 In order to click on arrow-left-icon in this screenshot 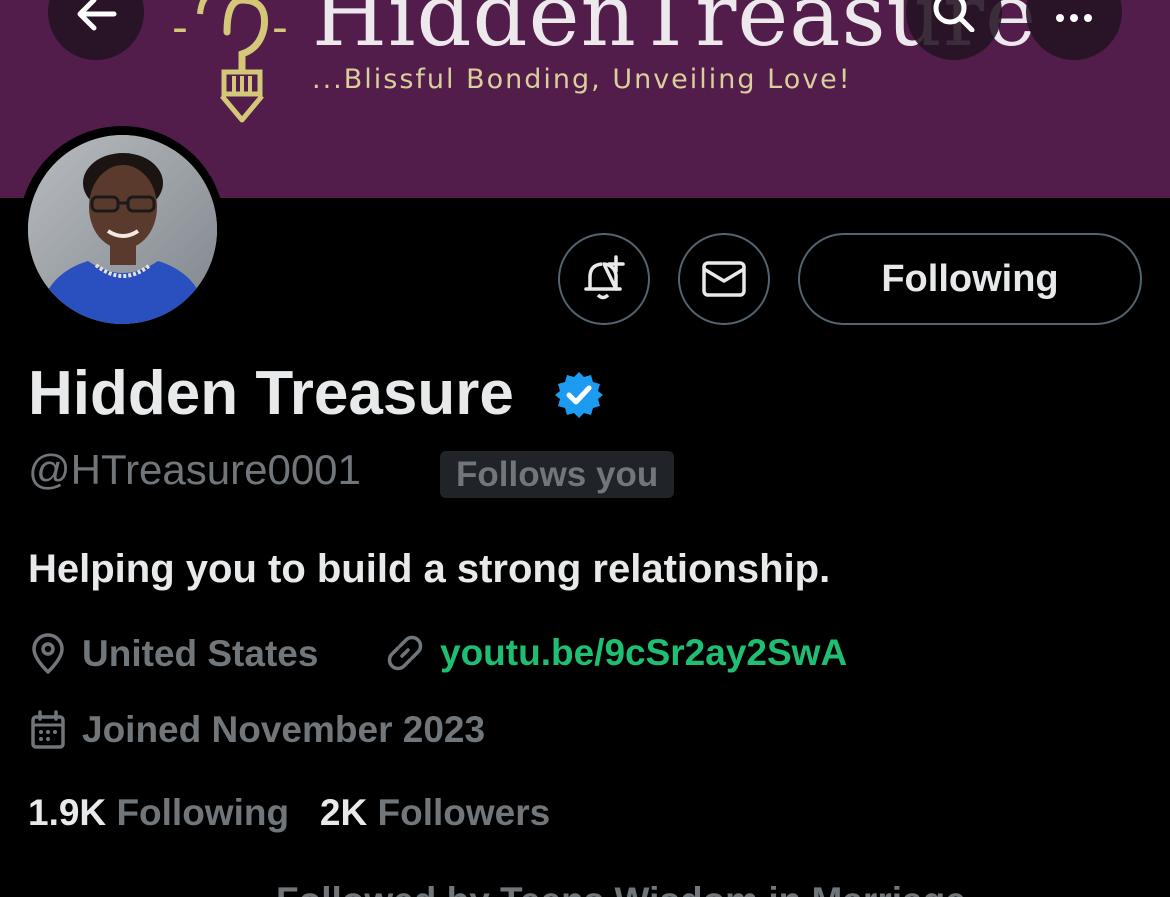, I will do `click(97, 15)`.